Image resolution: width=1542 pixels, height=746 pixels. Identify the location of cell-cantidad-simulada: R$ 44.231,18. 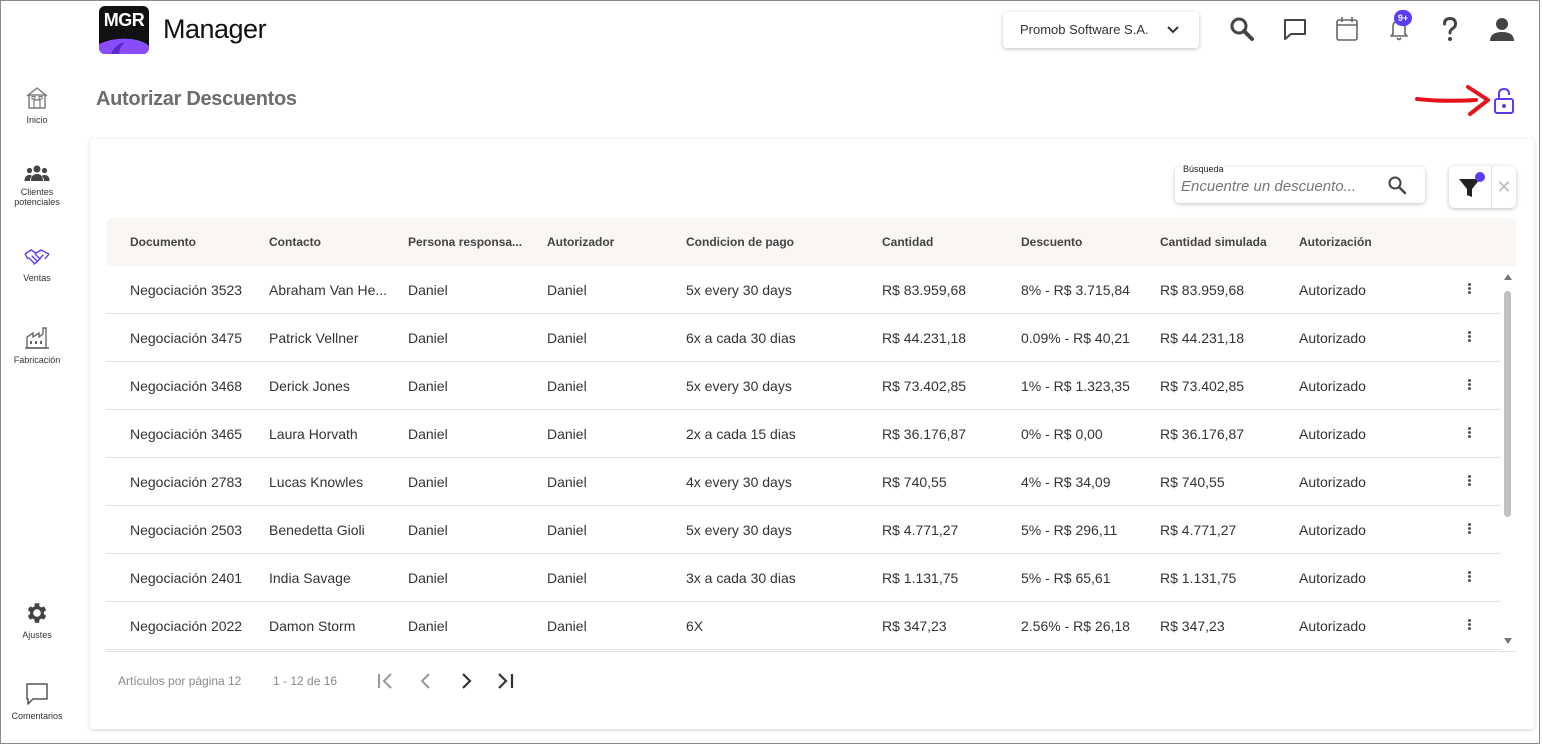
(1202, 338).